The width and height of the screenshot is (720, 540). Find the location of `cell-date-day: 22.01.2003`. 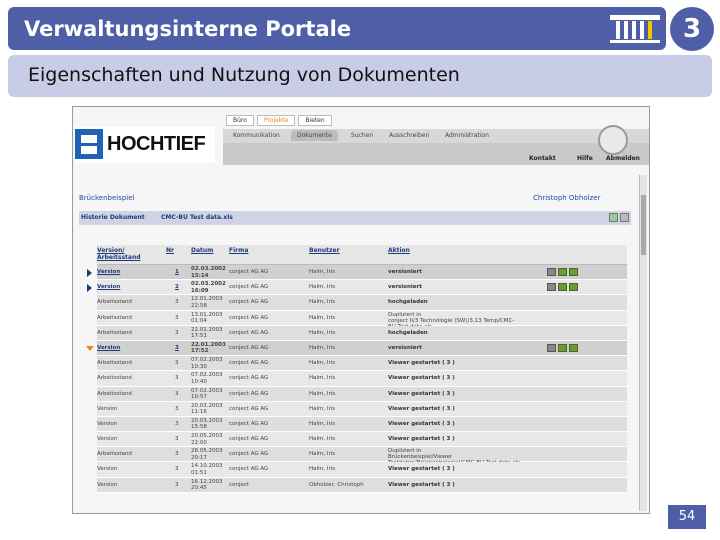

cell-date-day: 22.01.2003 is located at coordinates (208, 344).